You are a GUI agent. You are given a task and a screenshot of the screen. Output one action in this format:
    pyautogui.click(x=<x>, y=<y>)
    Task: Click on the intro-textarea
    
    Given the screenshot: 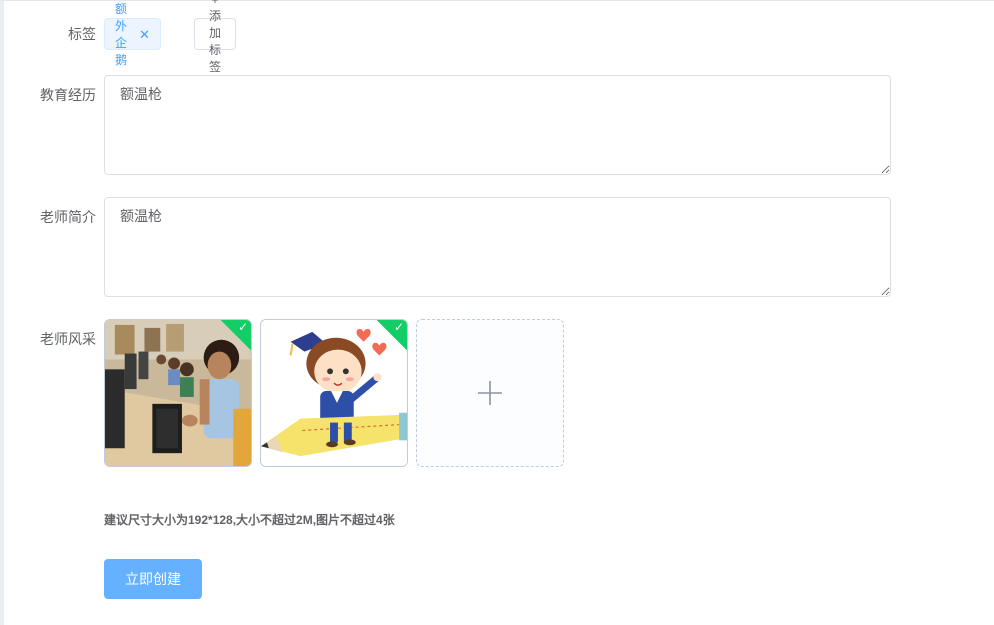 What is the action you would take?
    pyautogui.click(x=497, y=247)
    